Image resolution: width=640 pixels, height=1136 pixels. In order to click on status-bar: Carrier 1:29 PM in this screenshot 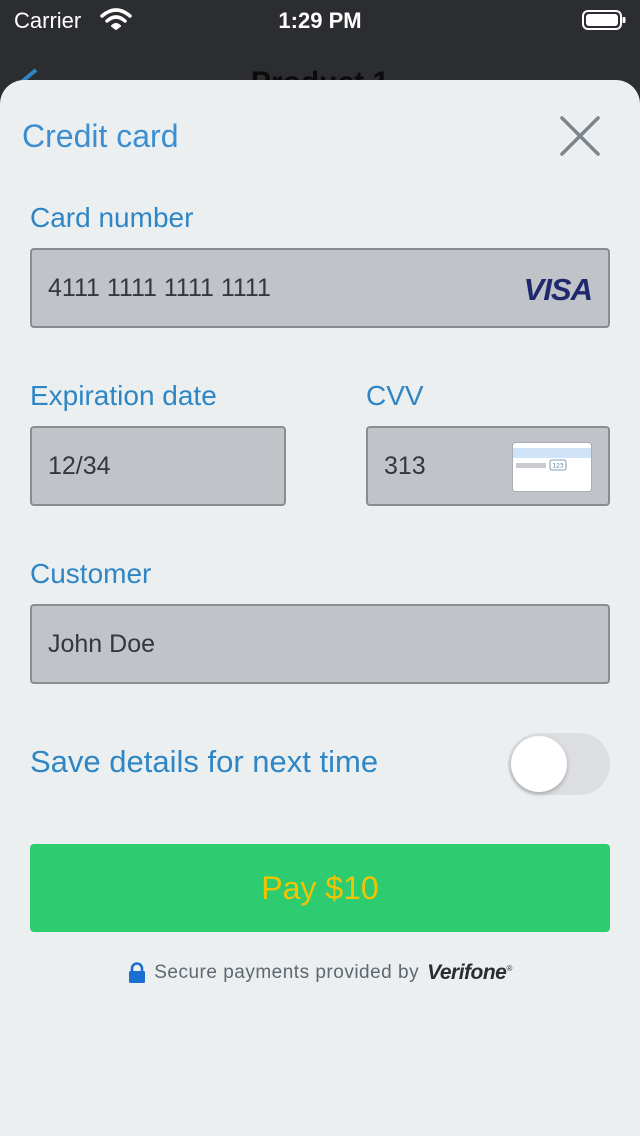, I will do `click(320, 20)`.